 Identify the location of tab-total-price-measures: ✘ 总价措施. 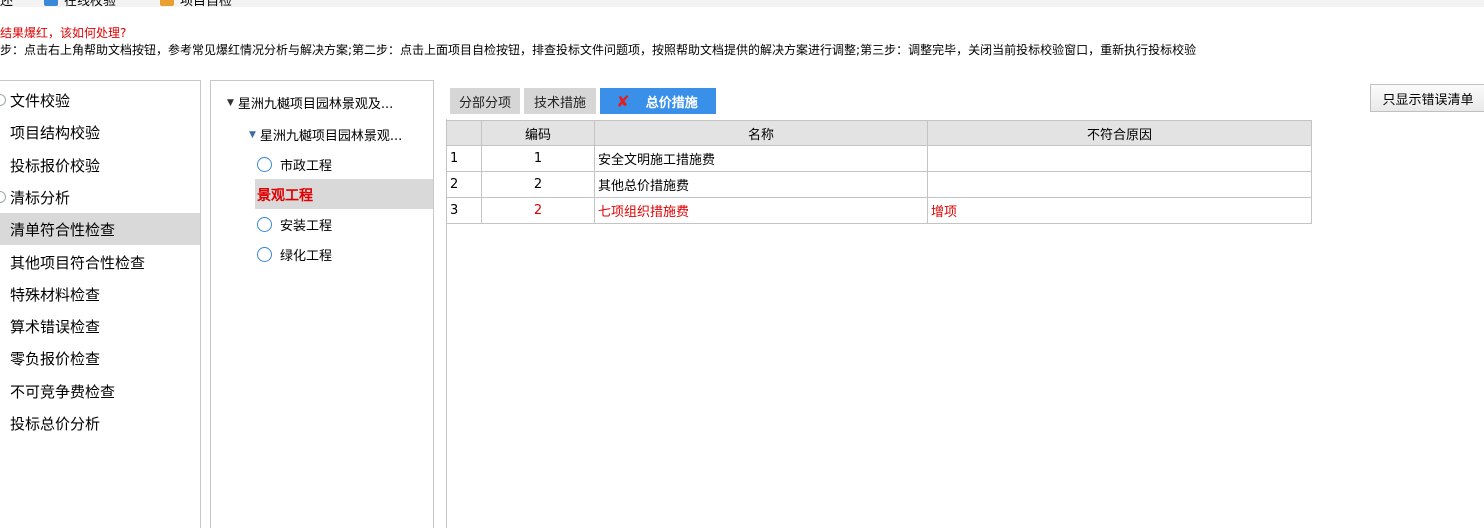
(658, 101).